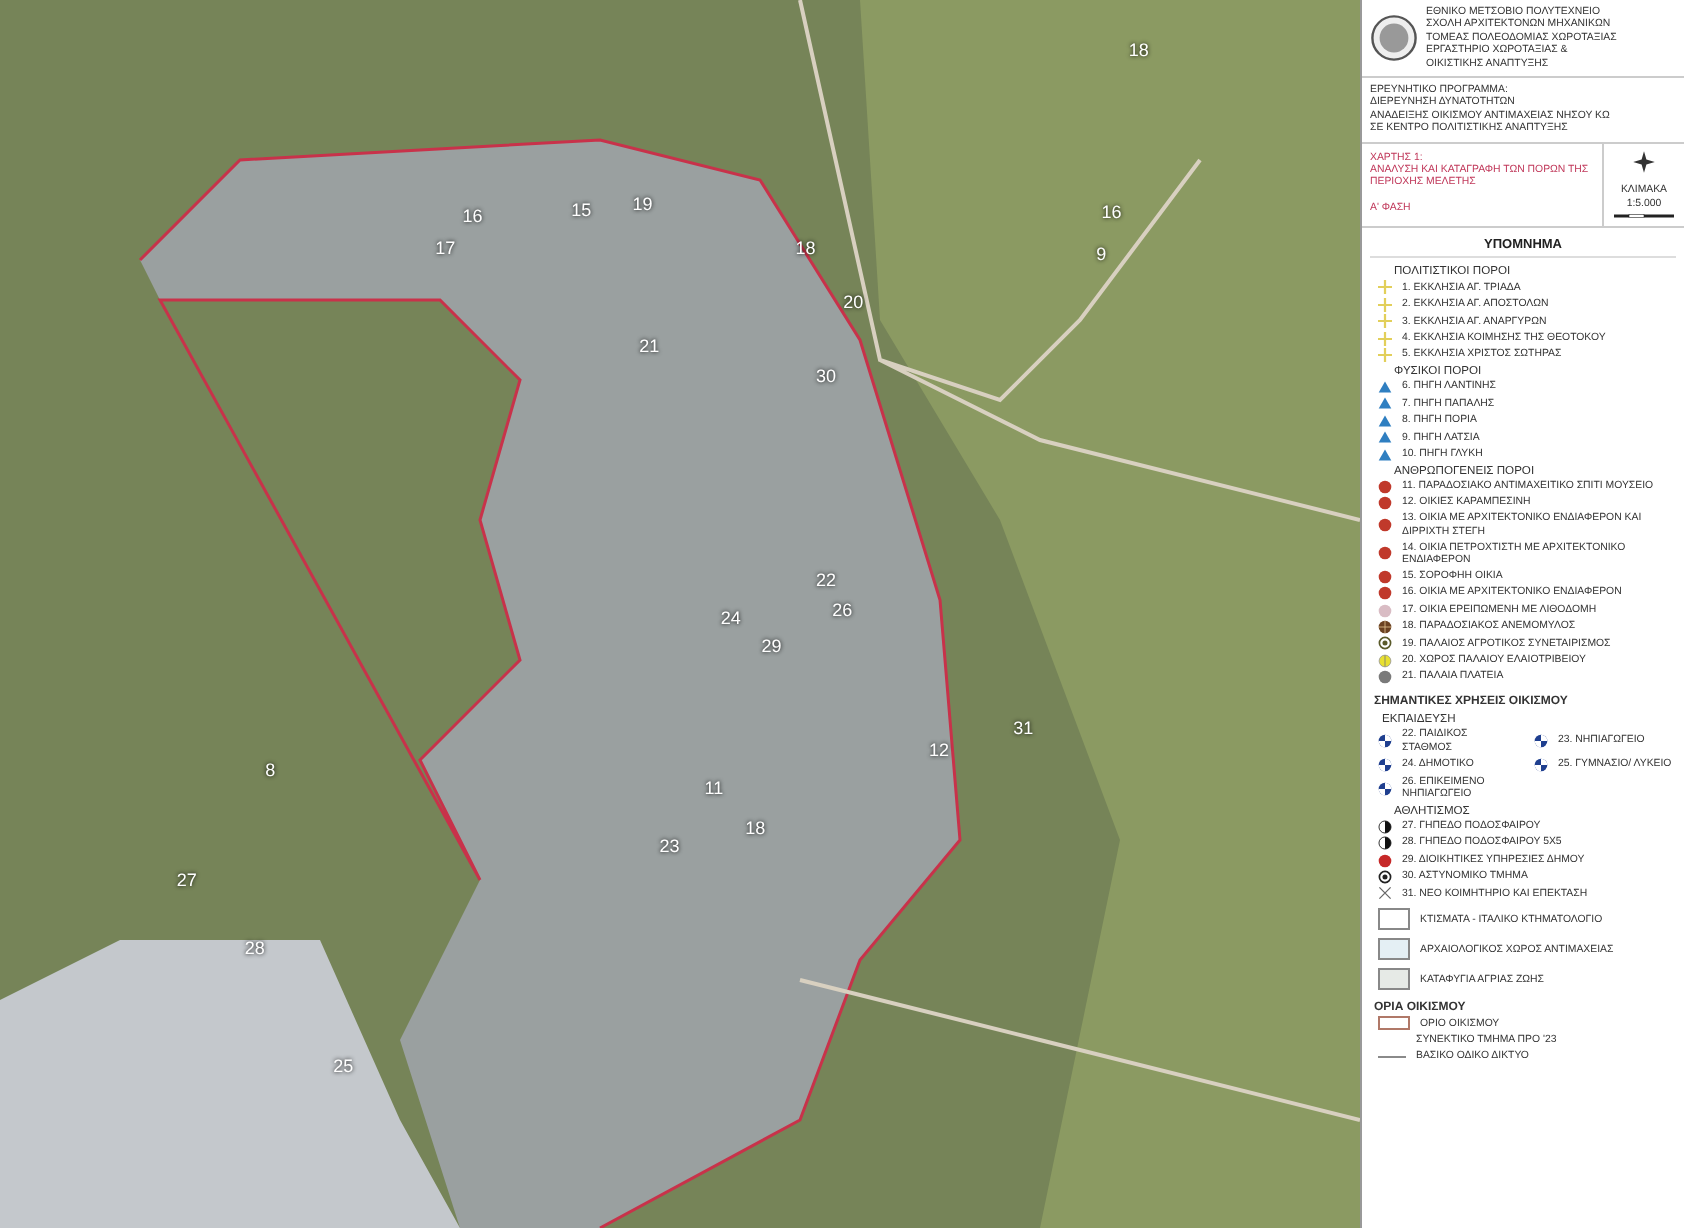 The width and height of the screenshot is (1684, 1228). What do you see at coordinates (1644, 216) in the screenshot?
I see `scale-bar-icon` at bounding box center [1644, 216].